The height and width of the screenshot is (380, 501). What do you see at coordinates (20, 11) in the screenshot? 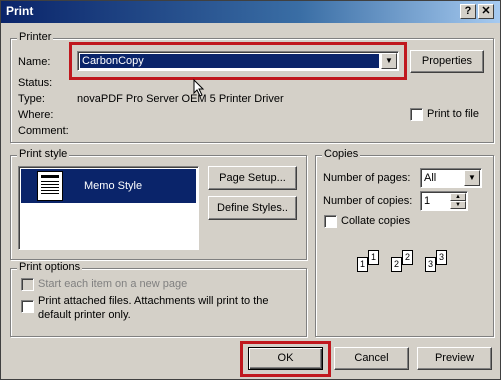
I see `window-title: Print` at bounding box center [20, 11].